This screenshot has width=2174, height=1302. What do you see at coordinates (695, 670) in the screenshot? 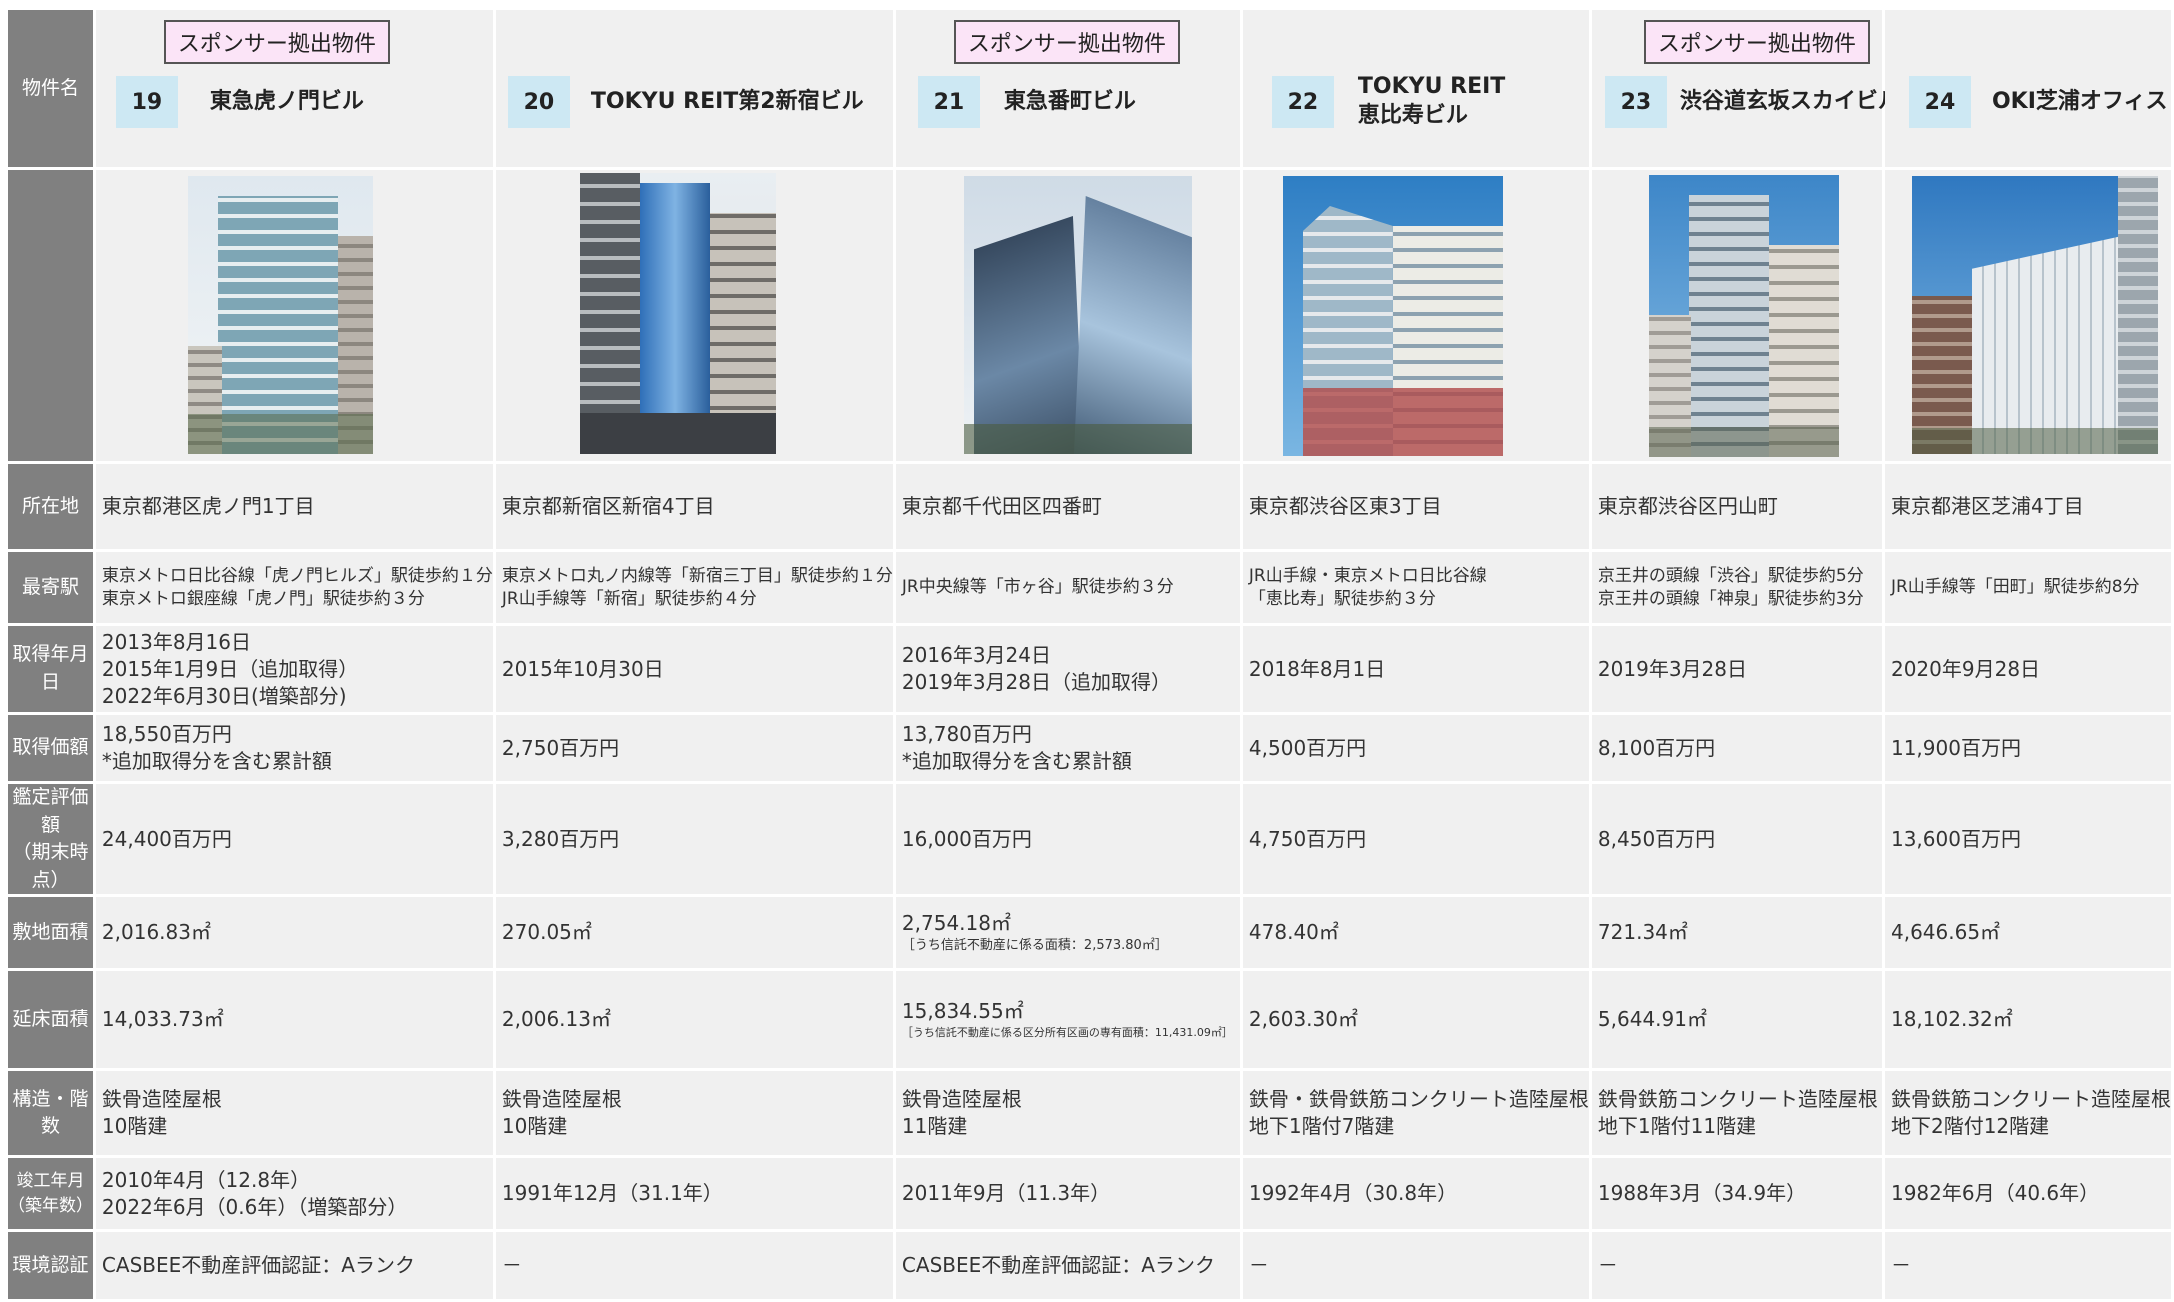
I see `acq-date-cell: 2015年10月30日` at bounding box center [695, 670].